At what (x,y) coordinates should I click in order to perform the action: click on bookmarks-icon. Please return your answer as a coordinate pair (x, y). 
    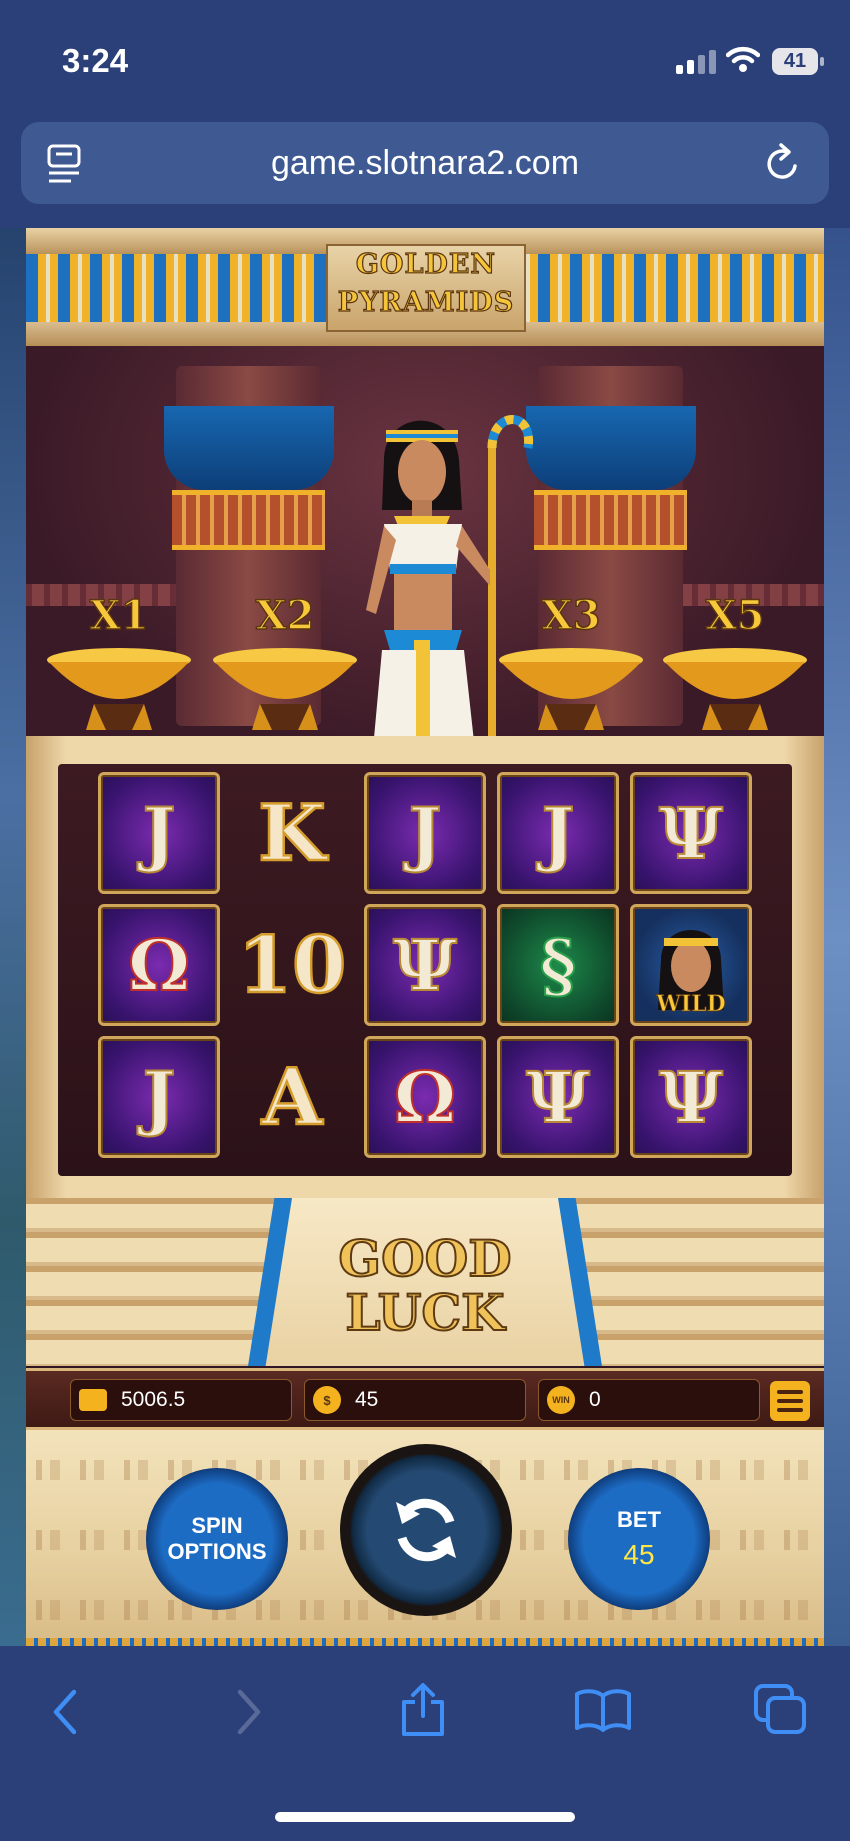
    Looking at the image, I should click on (603, 1710).